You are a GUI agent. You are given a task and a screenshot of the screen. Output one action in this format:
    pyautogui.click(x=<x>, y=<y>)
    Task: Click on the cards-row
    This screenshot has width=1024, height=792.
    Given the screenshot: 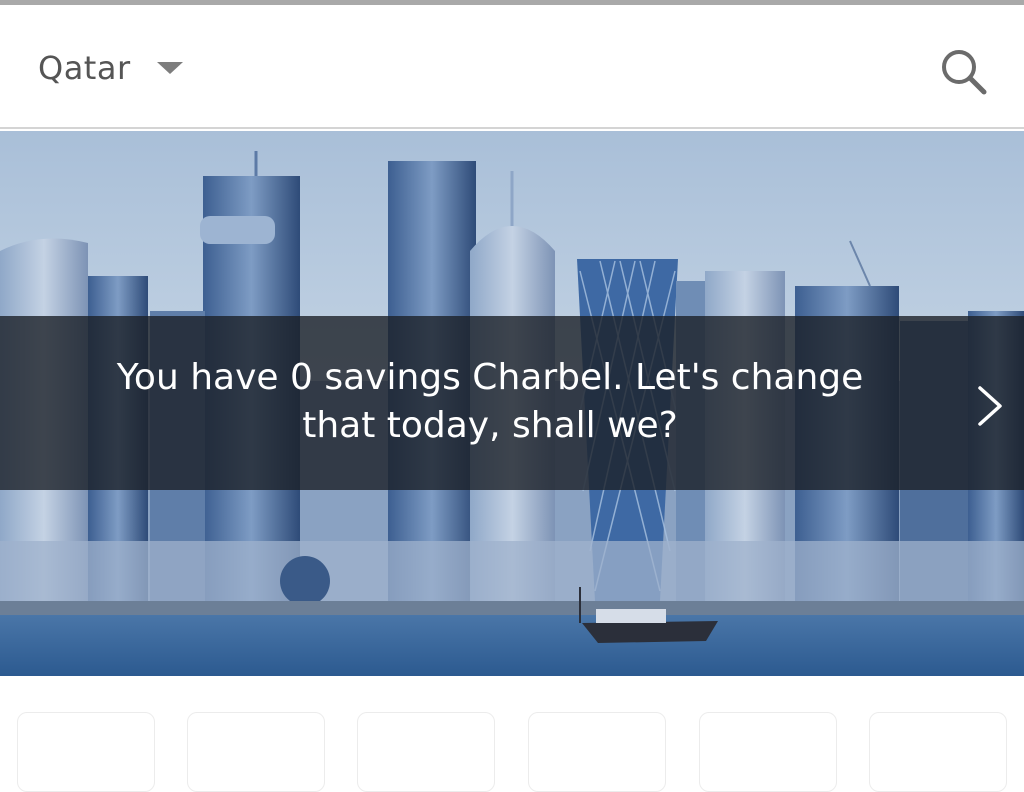 What is the action you would take?
    pyautogui.click(x=512, y=752)
    